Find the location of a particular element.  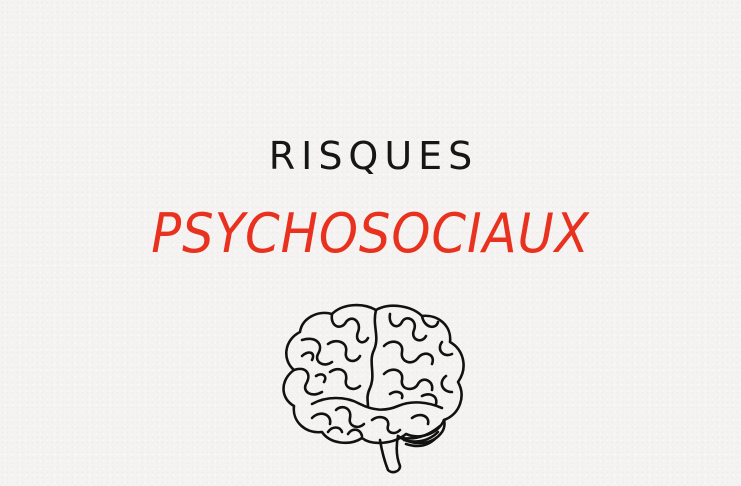

brain-icon is located at coordinates (373, 388).